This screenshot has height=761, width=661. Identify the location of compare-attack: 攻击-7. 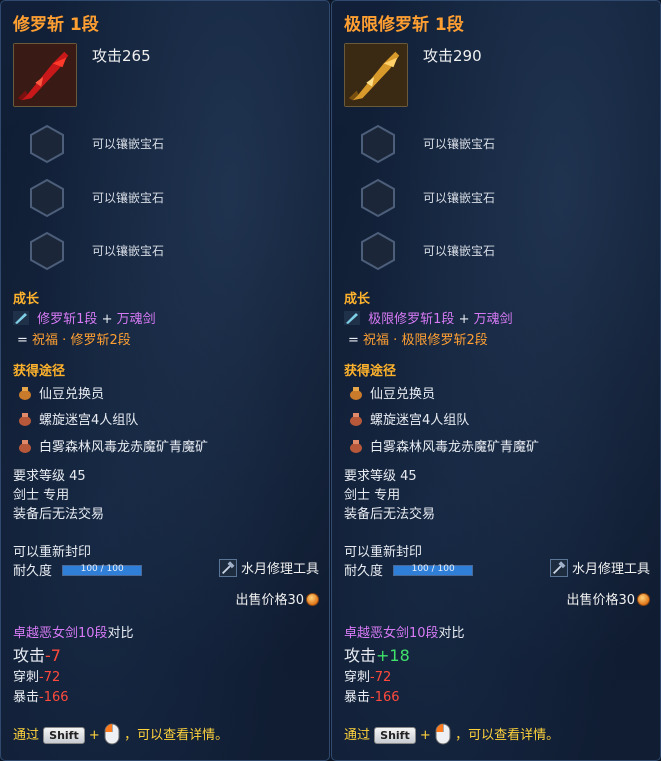
(37, 655).